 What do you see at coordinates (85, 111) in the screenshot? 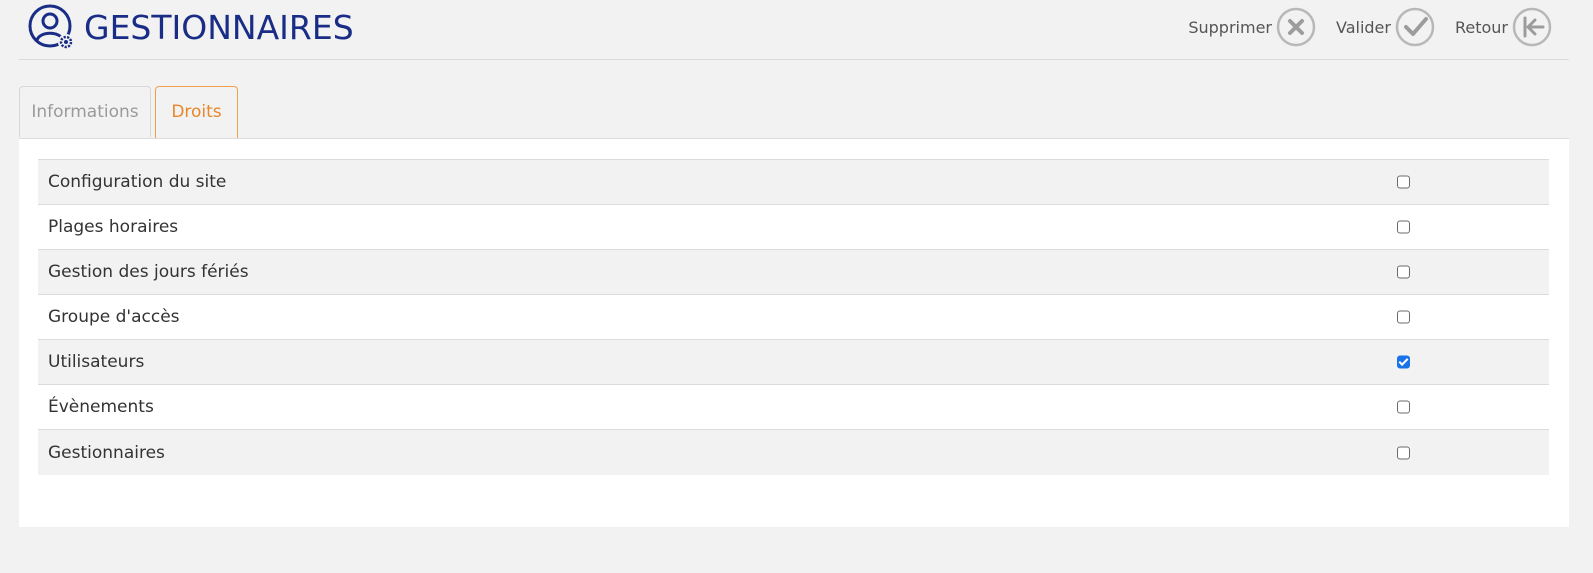
I see `tab-informations: Informations` at bounding box center [85, 111].